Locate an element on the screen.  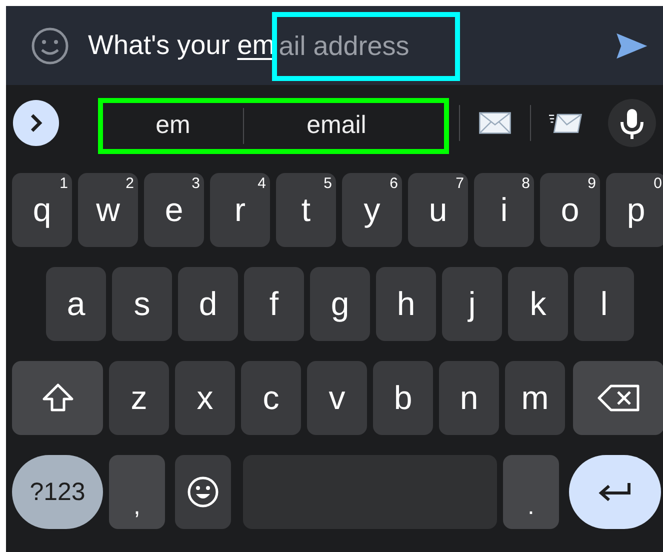
letter-key: , is located at coordinates (137, 492).